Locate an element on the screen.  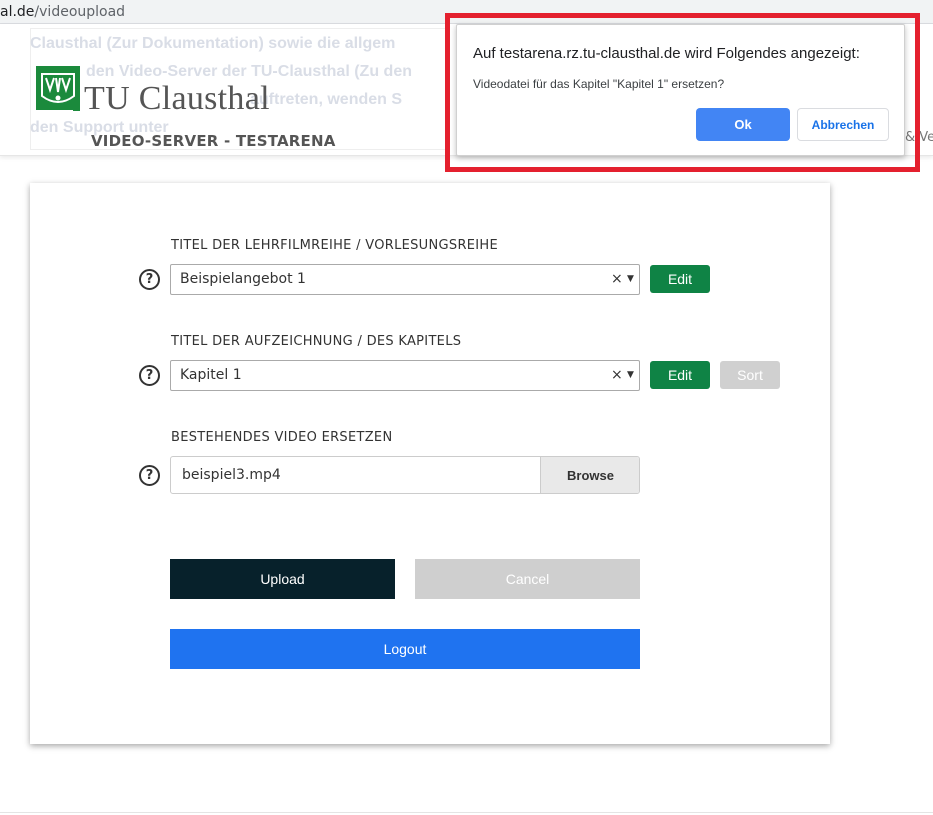
brand-subtitle: VIDEO-SERVER - TESTARENA is located at coordinates (213, 141).